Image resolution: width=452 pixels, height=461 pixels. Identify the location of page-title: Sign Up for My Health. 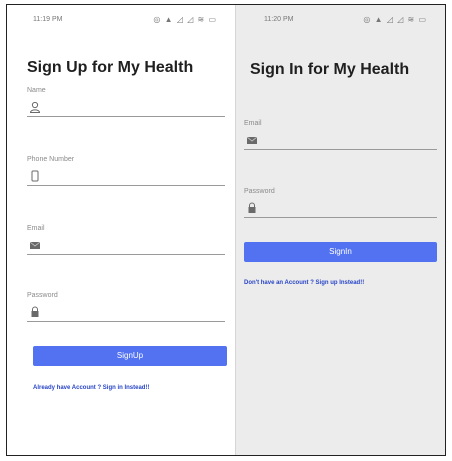
(110, 67).